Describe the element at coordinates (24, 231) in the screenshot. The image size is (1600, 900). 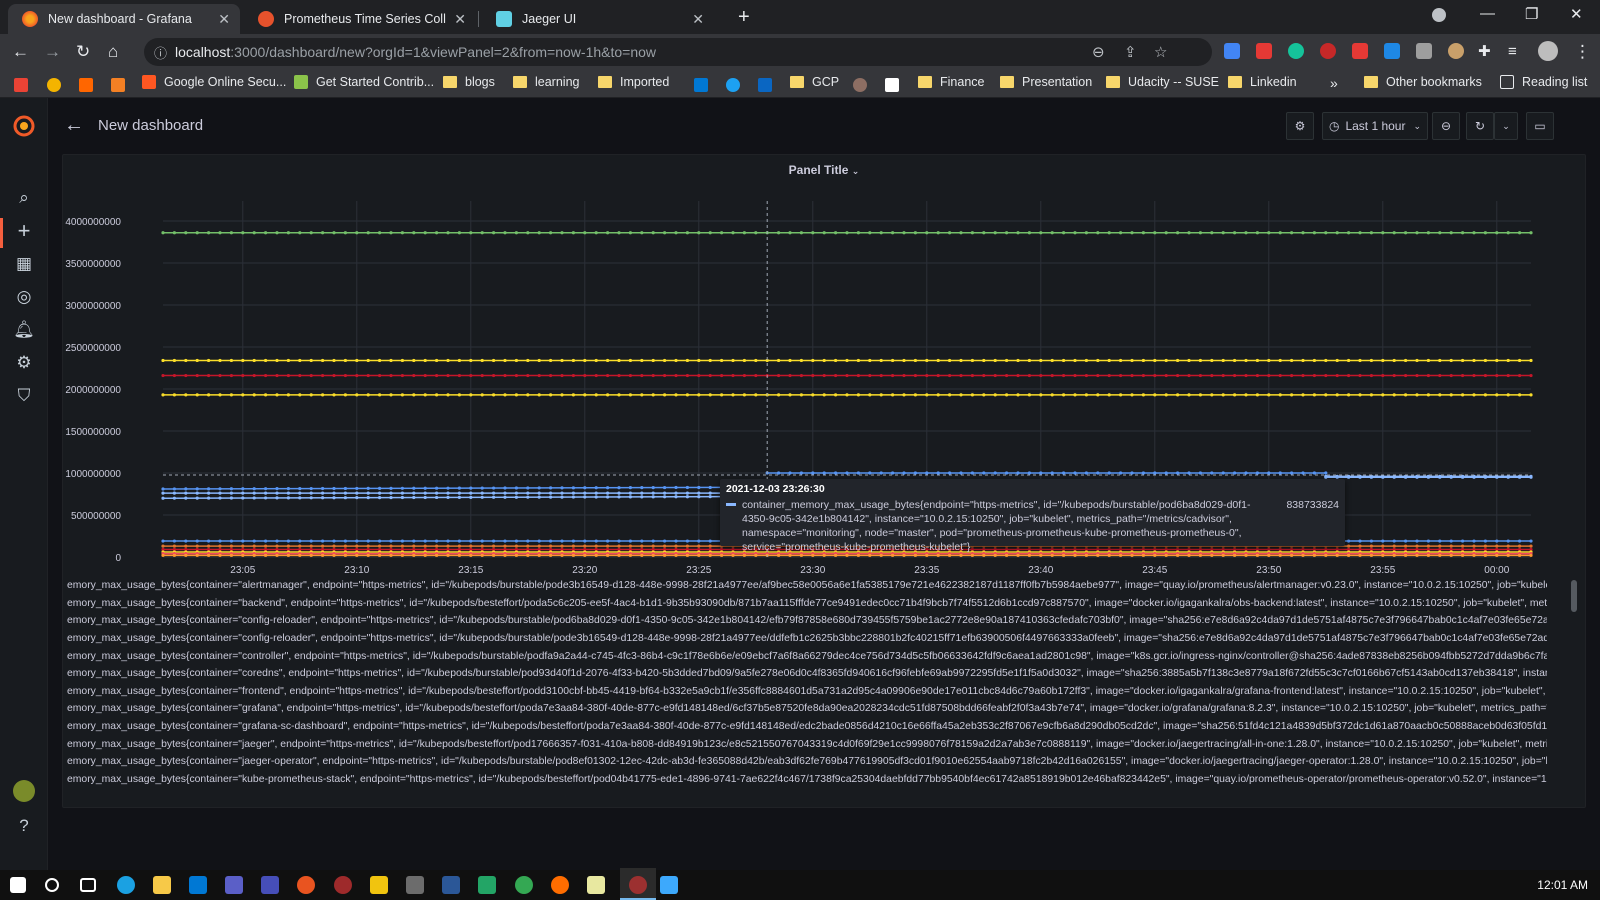
I see `create-plus-icon: +` at that location.